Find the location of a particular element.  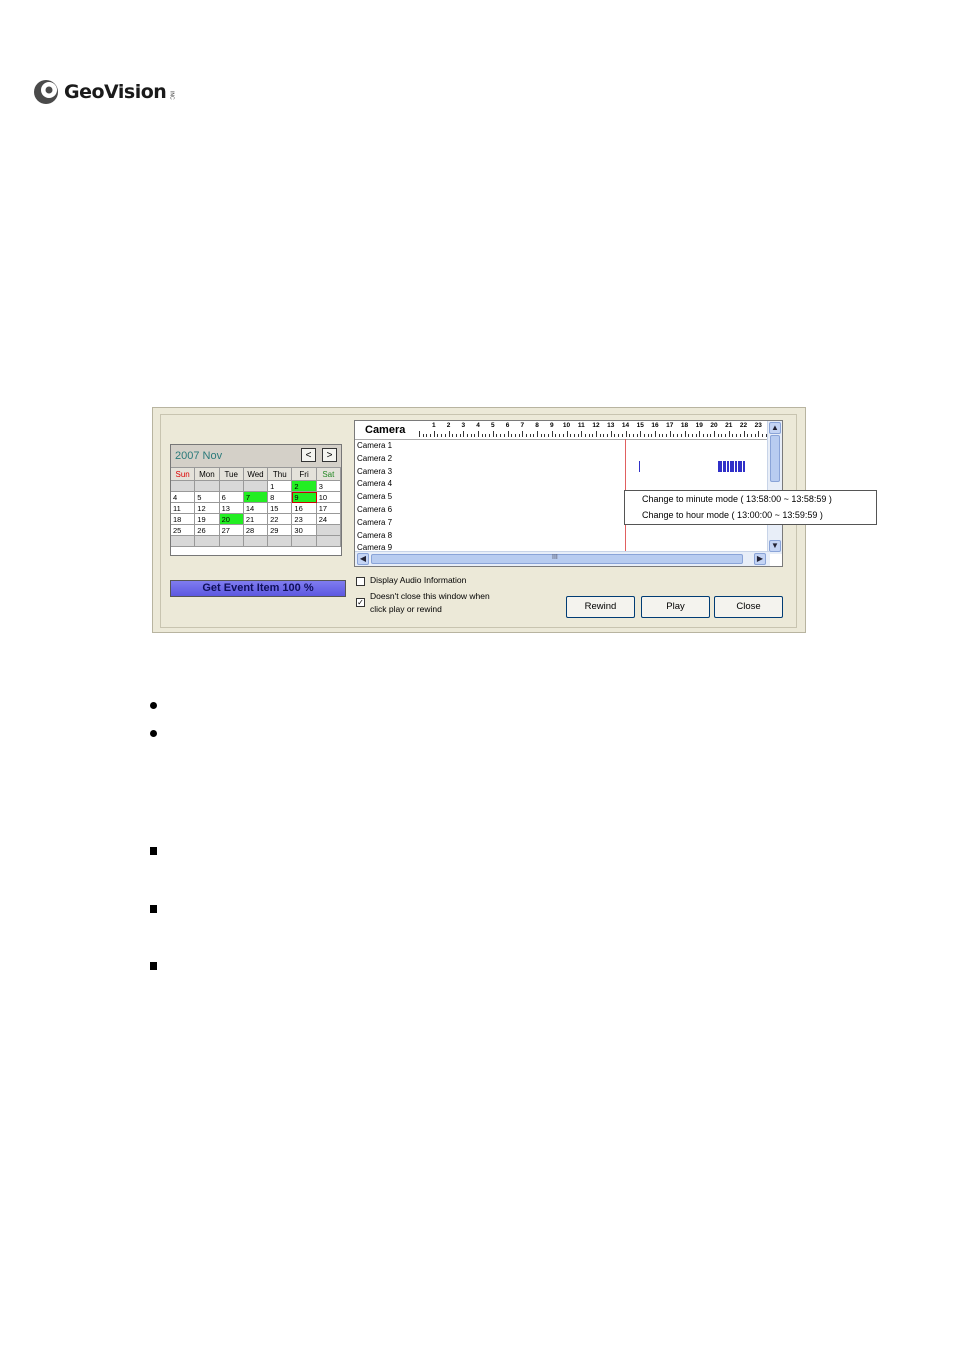

calendar-day: 21 is located at coordinates (256, 519).